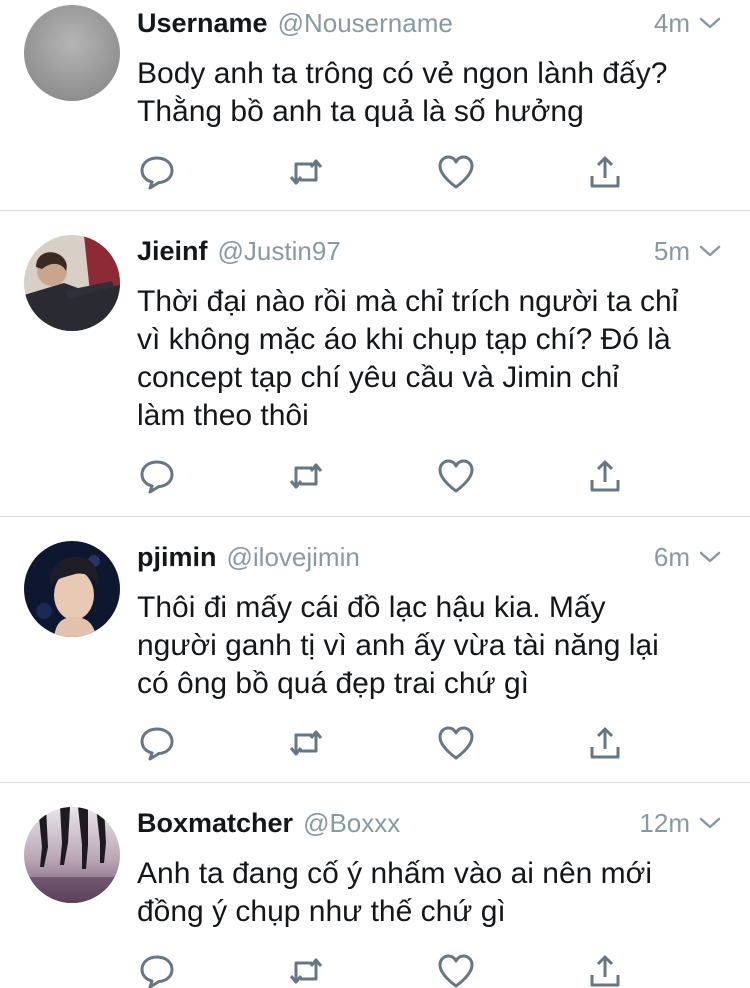  I want to click on tweet-header: Boxmatcher @Boxxx 12m, so click(429, 823).